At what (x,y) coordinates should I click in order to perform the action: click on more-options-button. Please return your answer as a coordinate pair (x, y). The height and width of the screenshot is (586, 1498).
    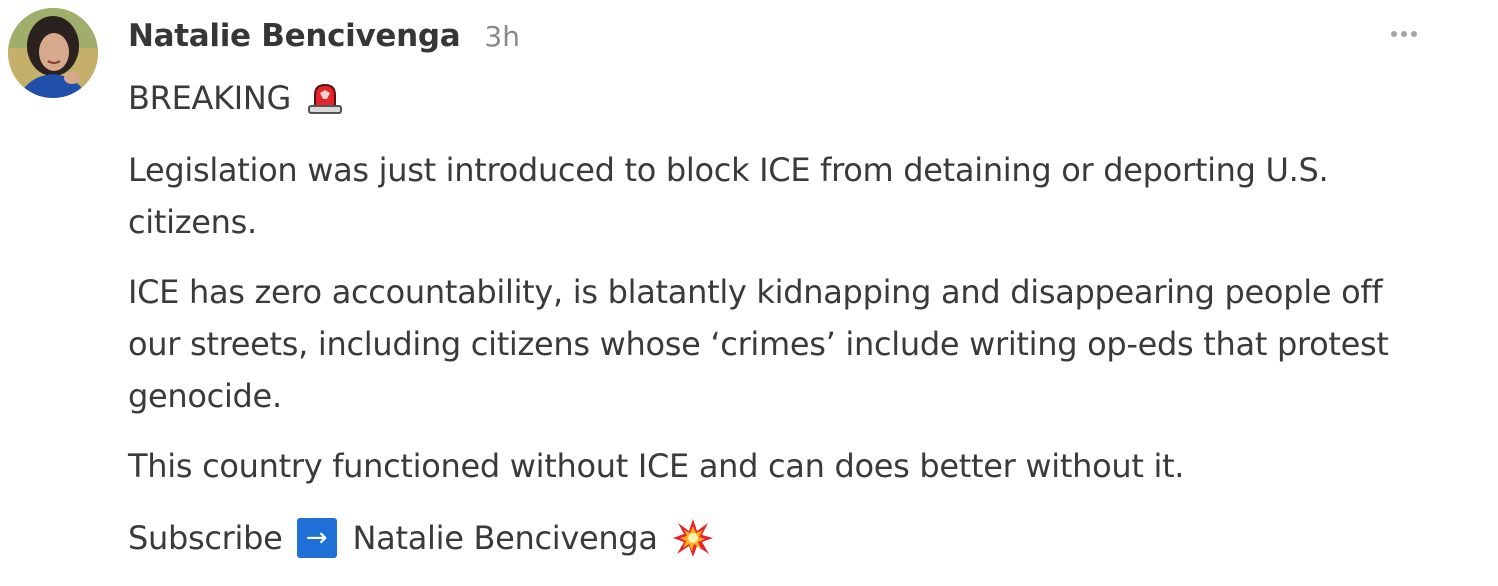
    Looking at the image, I should click on (1404, 34).